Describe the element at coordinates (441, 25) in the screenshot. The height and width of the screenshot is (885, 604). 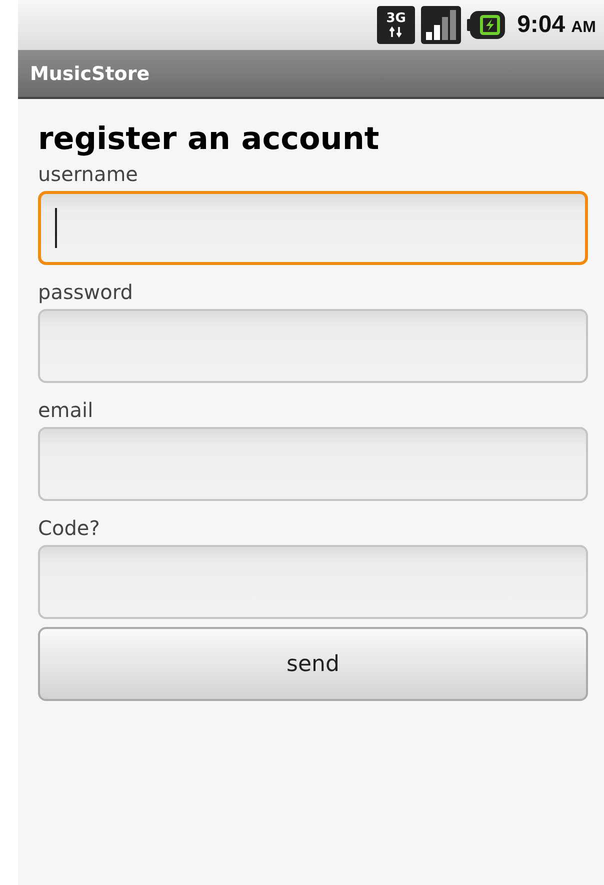
I see `signal-icon` at that location.